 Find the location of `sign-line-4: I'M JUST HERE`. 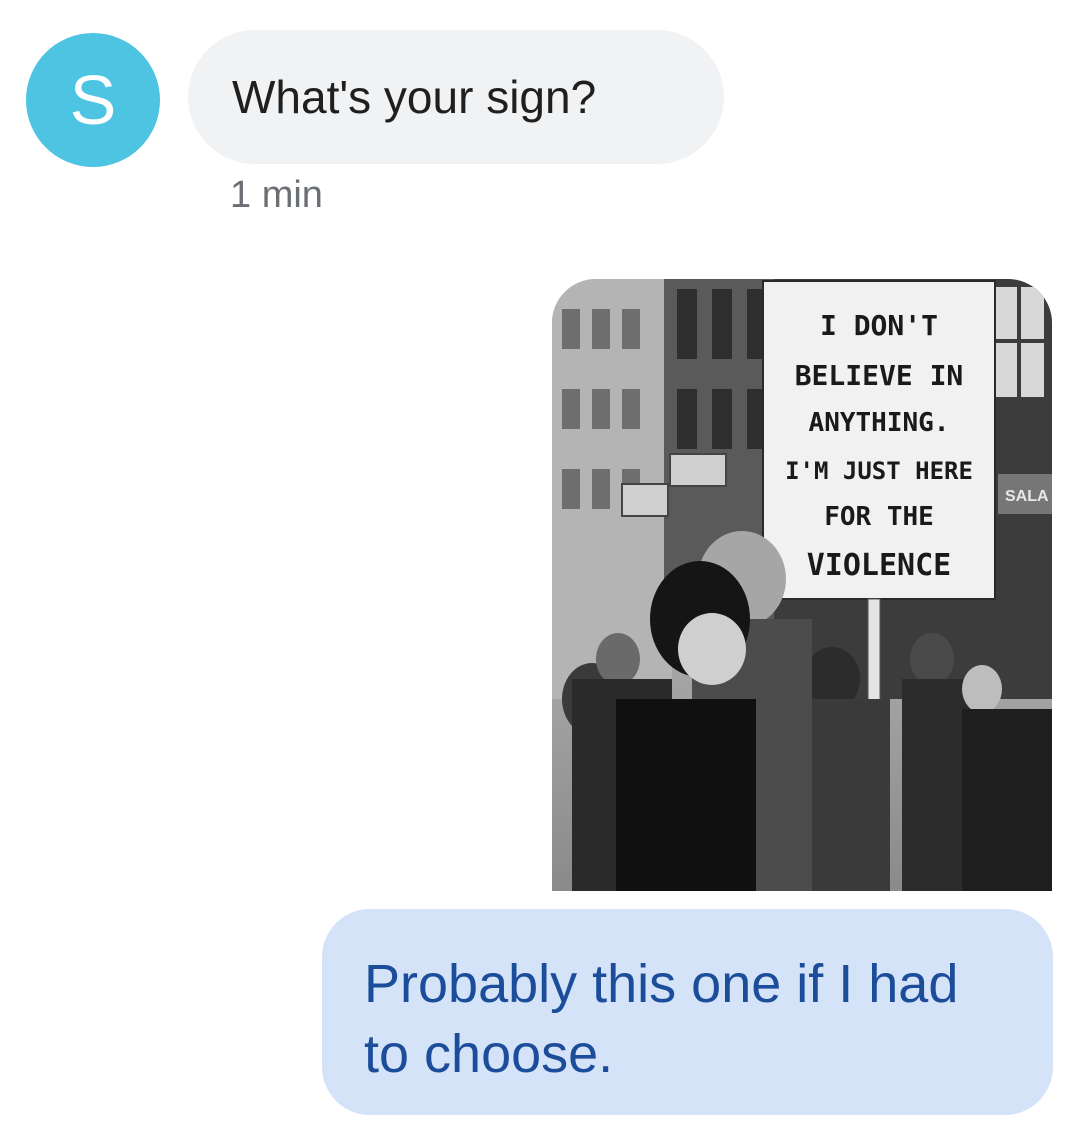

sign-line-4: I'M JUST HERE is located at coordinates (879, 471).